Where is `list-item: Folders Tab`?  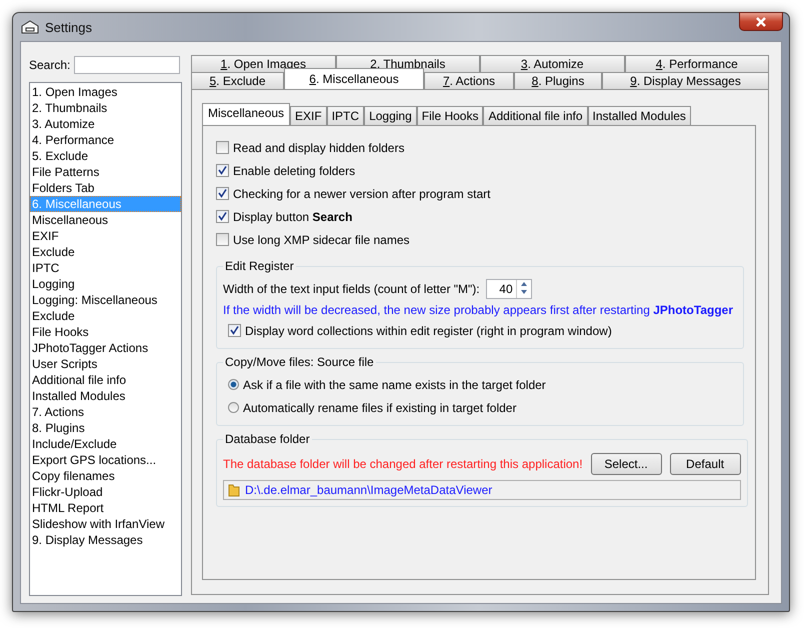
list-item: Folders Tab is located at coordinates (105, 188).